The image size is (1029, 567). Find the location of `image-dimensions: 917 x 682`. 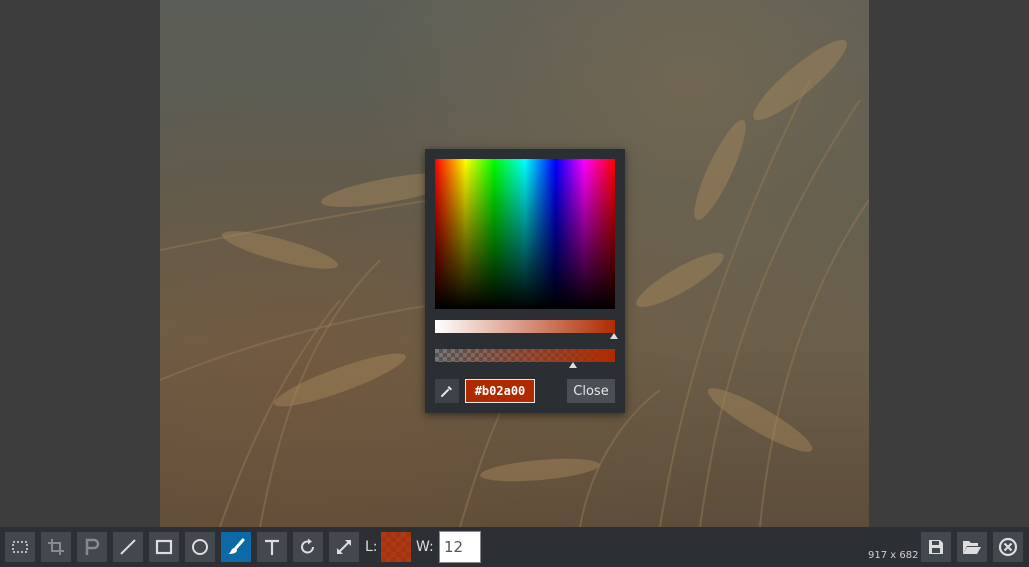

image-dimensions: 917 x 682 is located at coordinates (893, 555).